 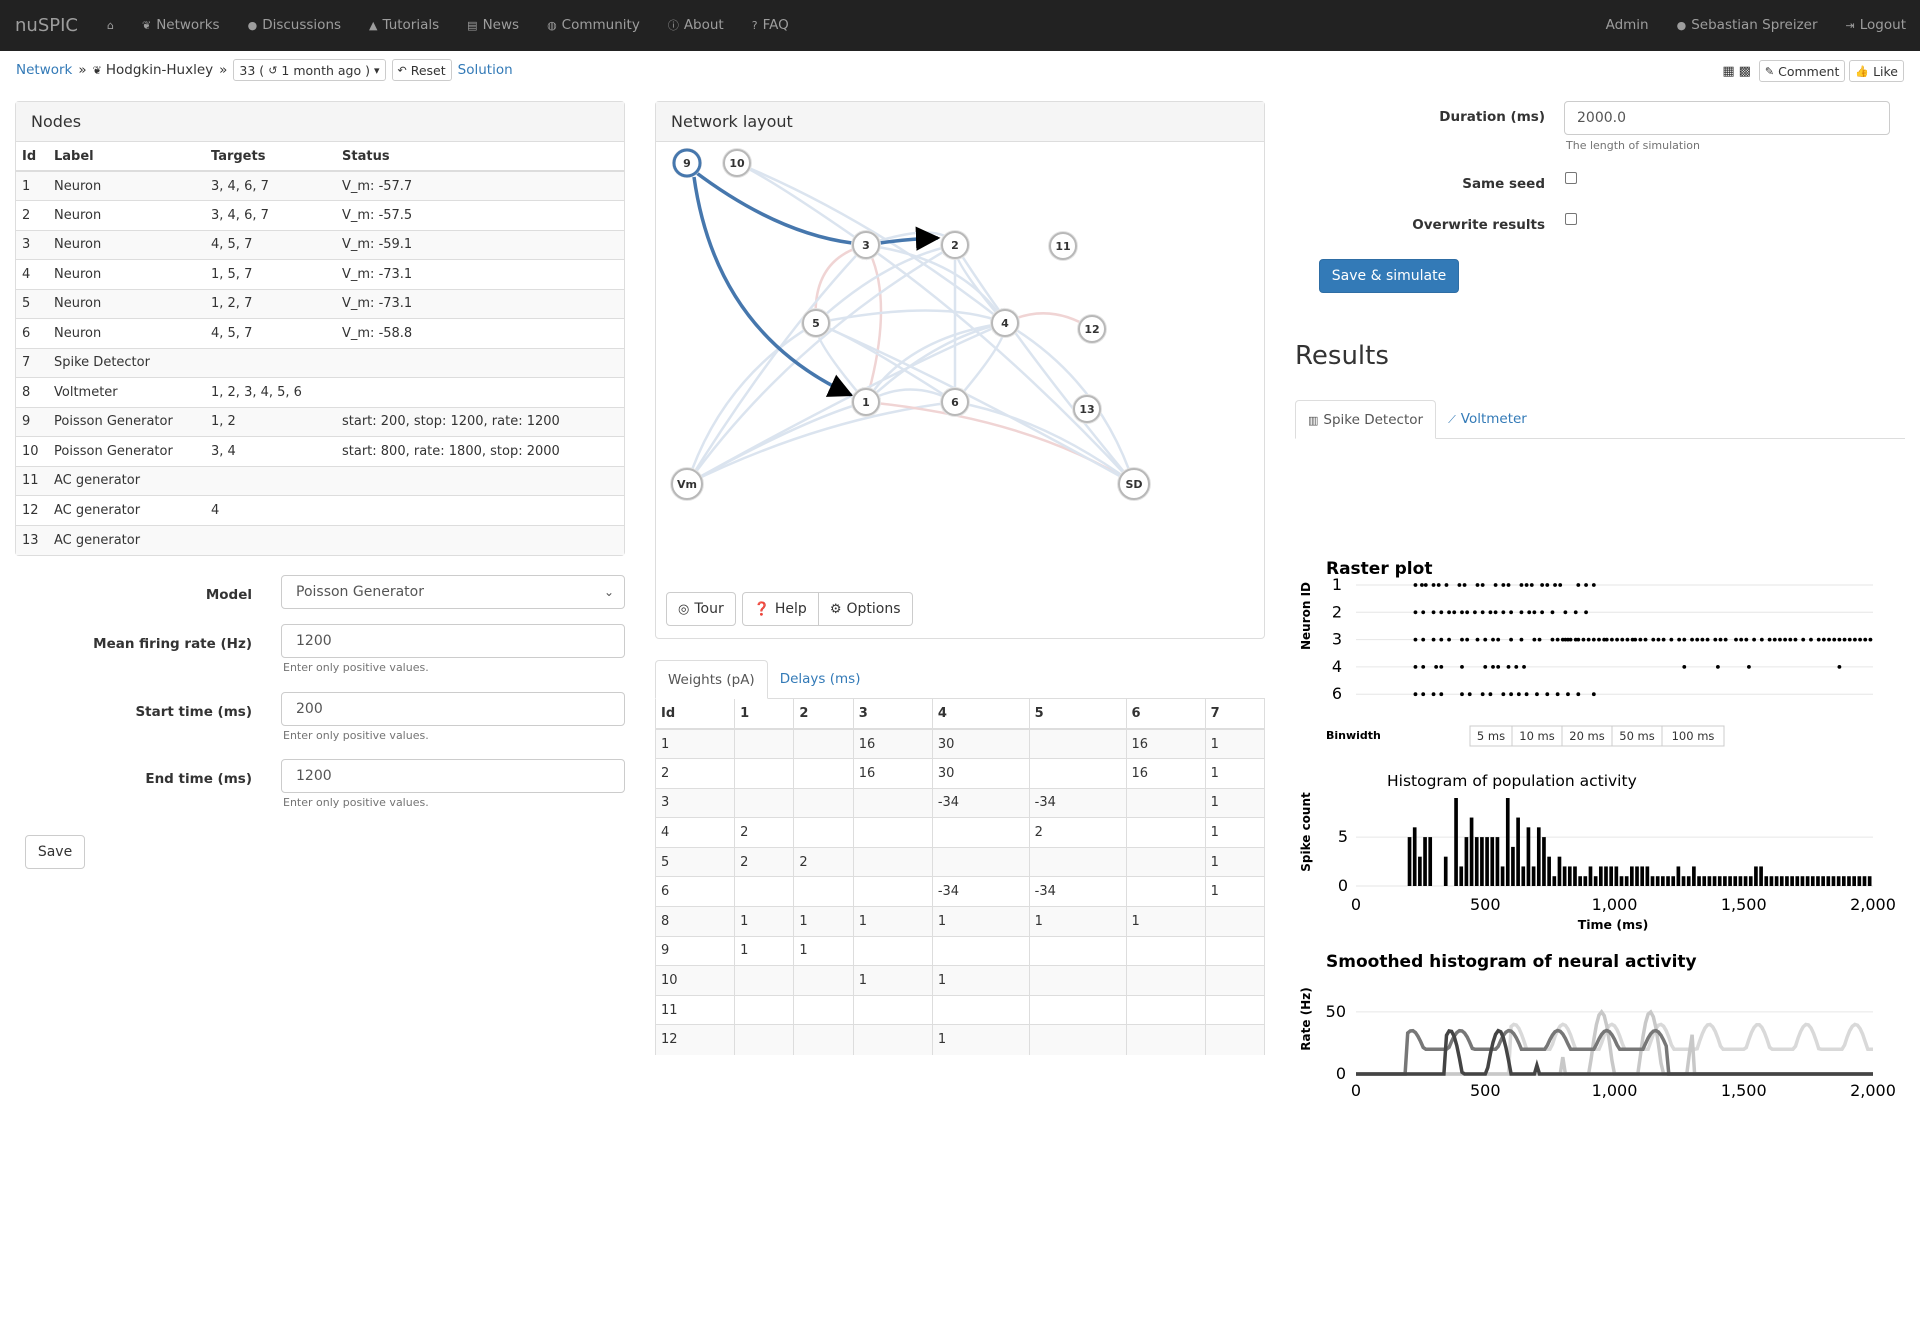 What do you see at coordinates (485, 70) in the screenshot?
I see `solution-link: Solution` at bounding box center [485, 70].